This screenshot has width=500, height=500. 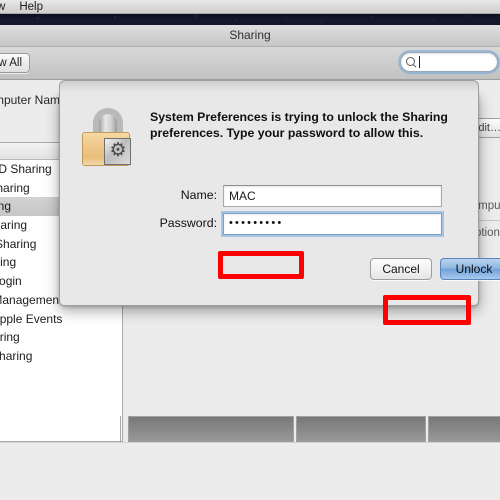 I want to click on dialog-buttons: Cancel Unlock, so click(x=435, y=269).